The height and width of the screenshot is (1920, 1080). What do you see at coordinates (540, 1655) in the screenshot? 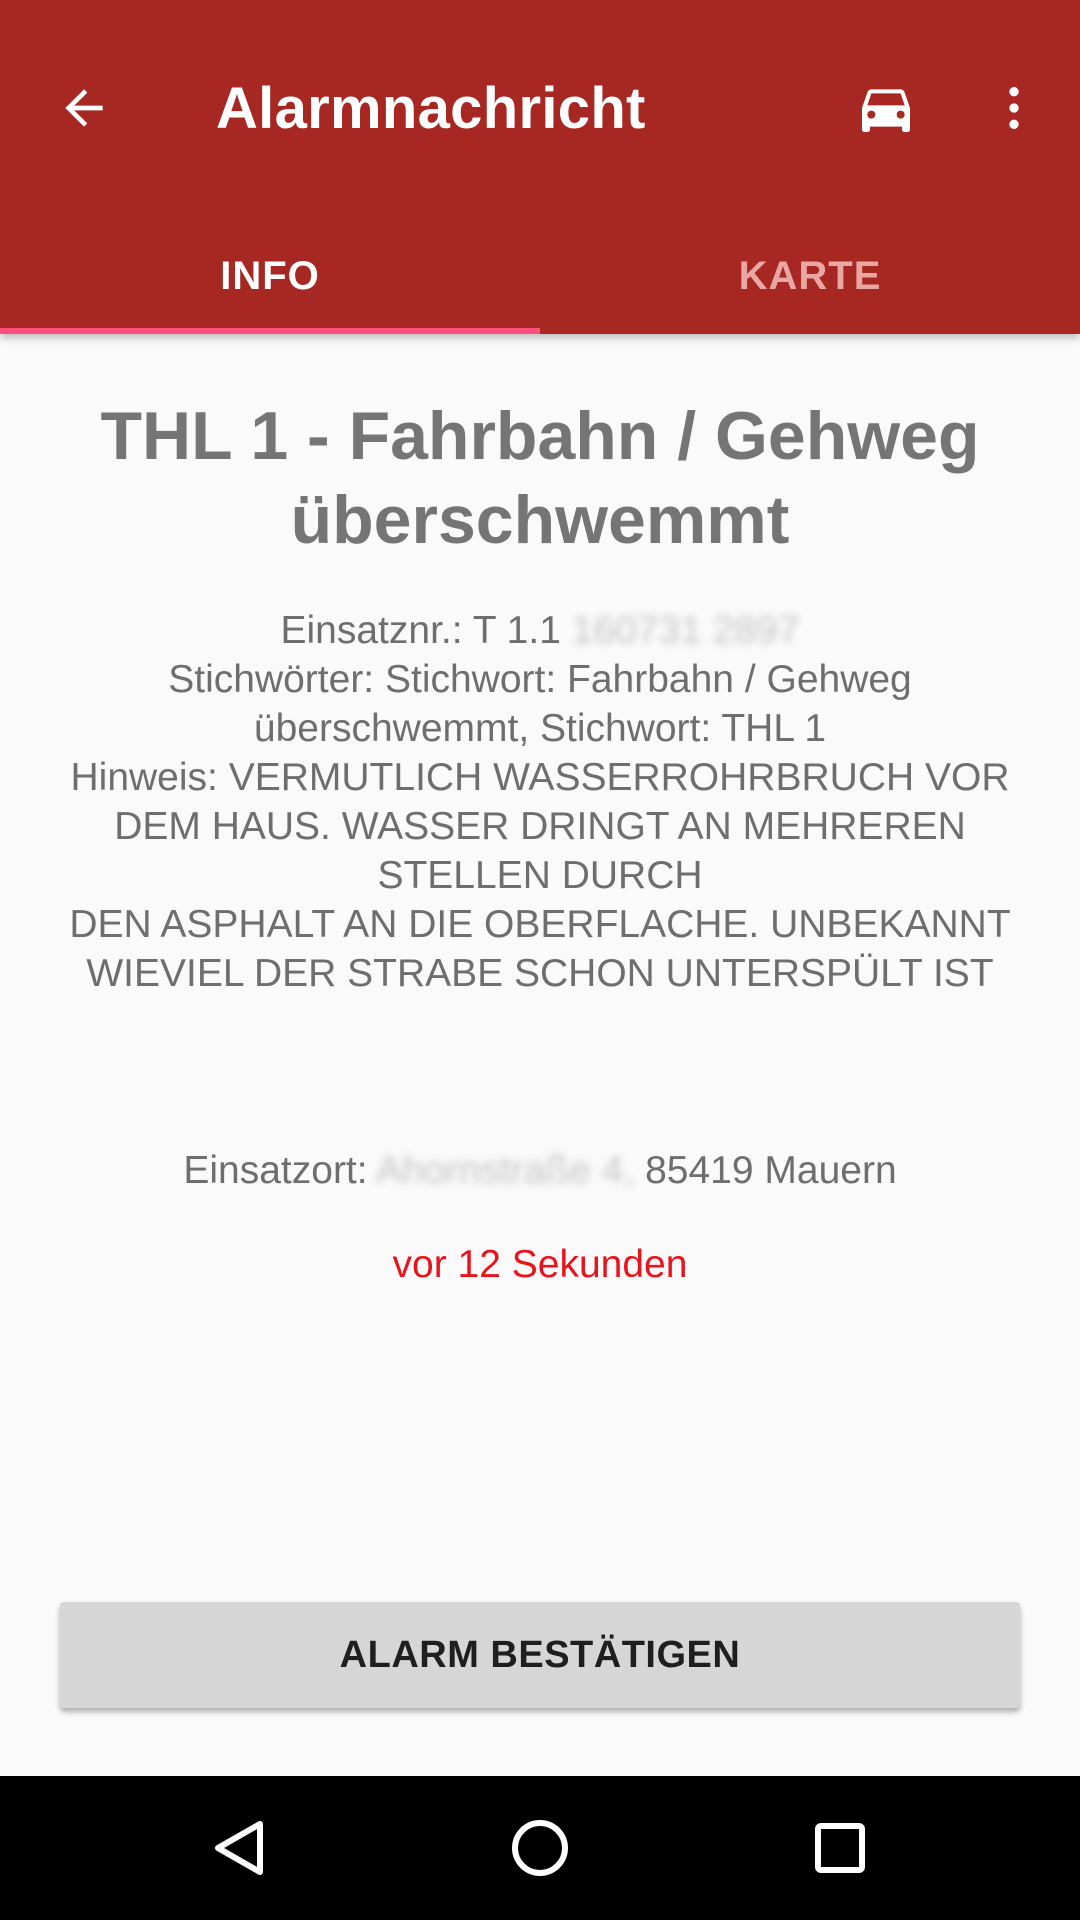
I see `confirm-alarm-button: ALARM BESTÄTIGEN` at bounding box center [540, 1655].